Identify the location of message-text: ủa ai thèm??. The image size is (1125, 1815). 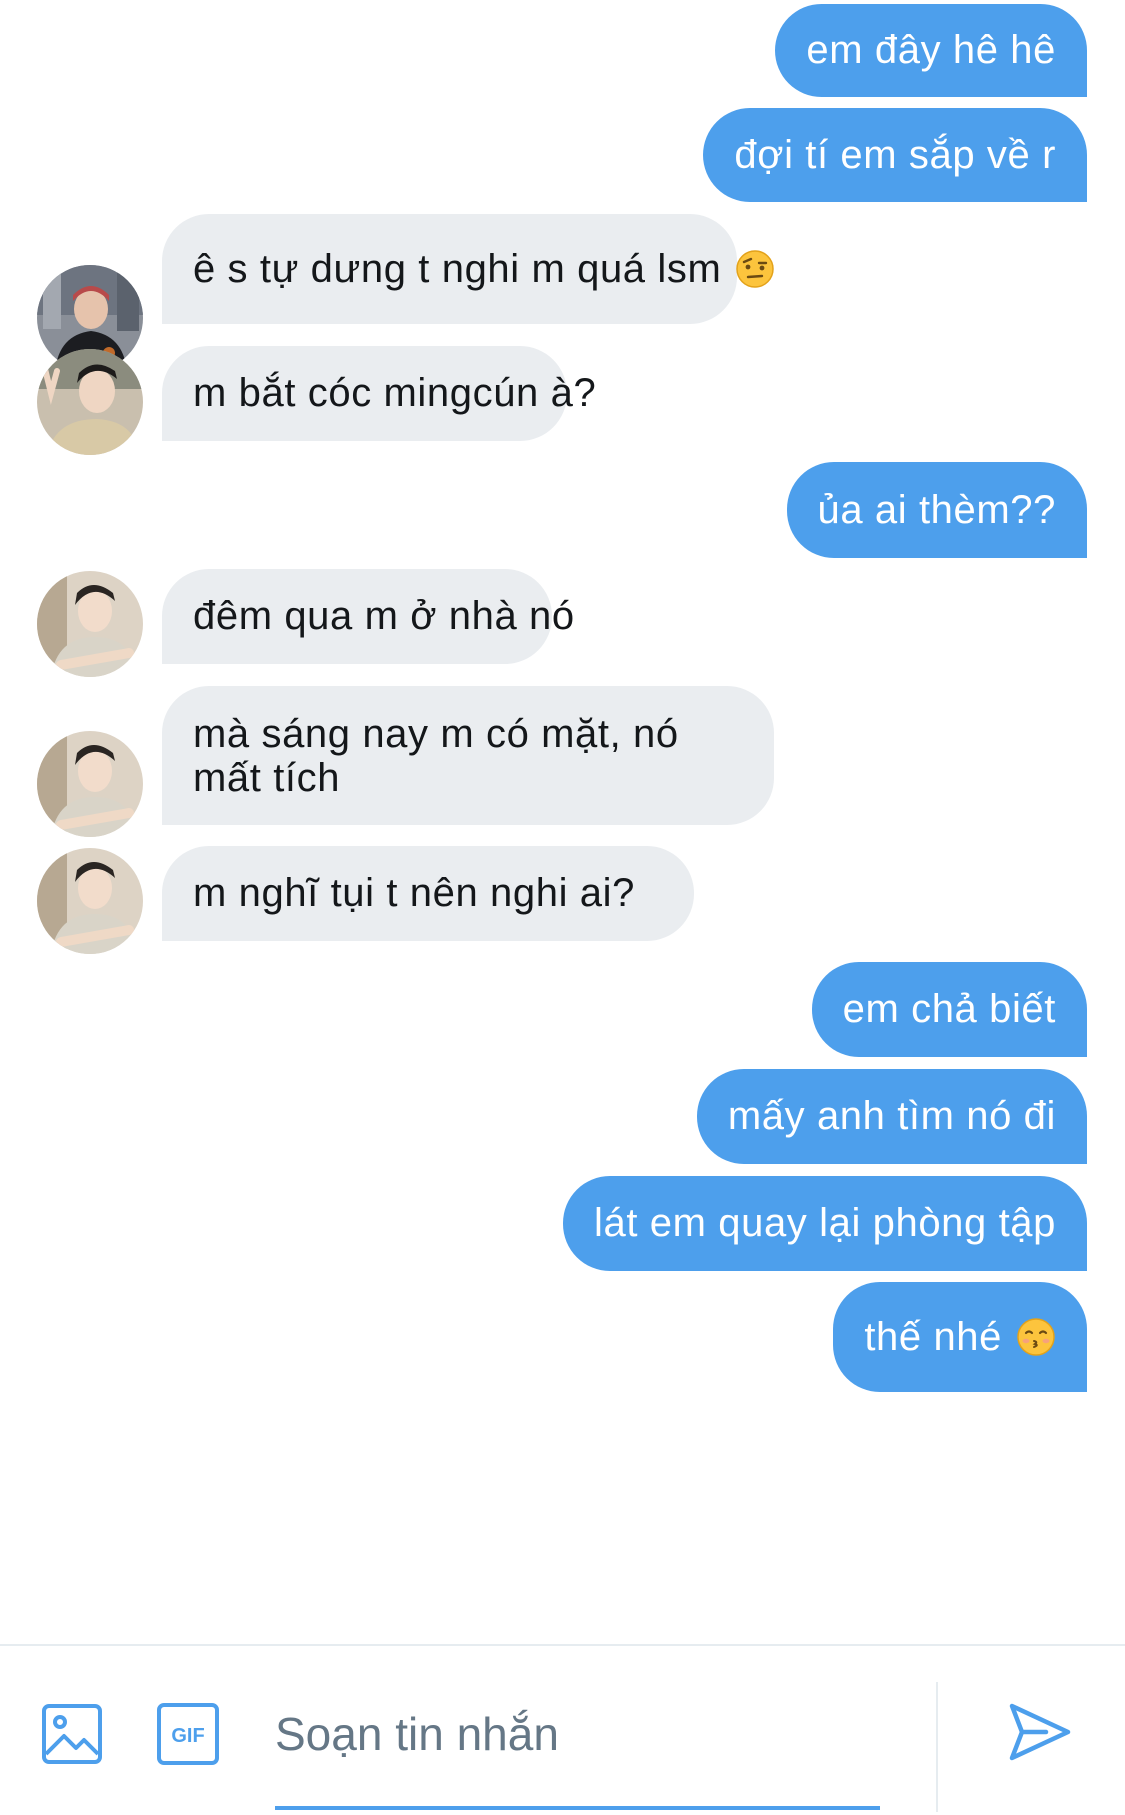
(936, 509).